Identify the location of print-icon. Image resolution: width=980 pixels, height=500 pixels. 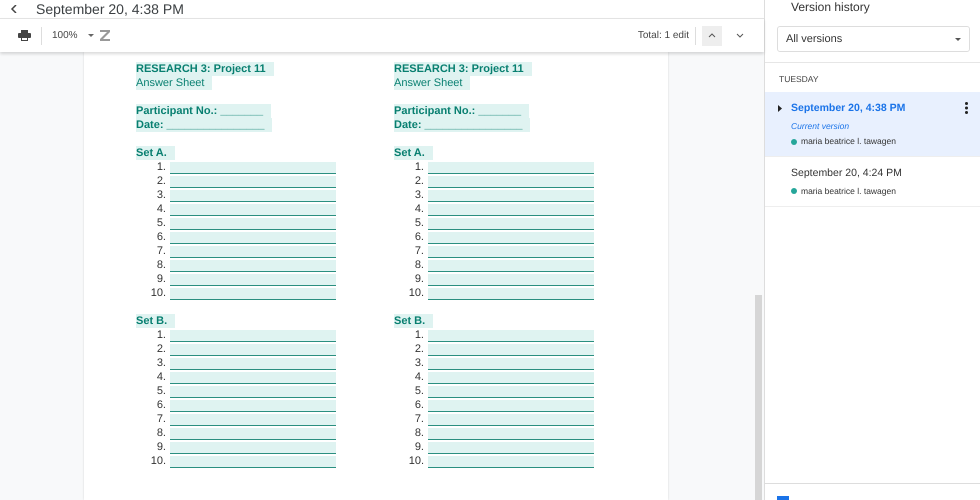
(24, 35).